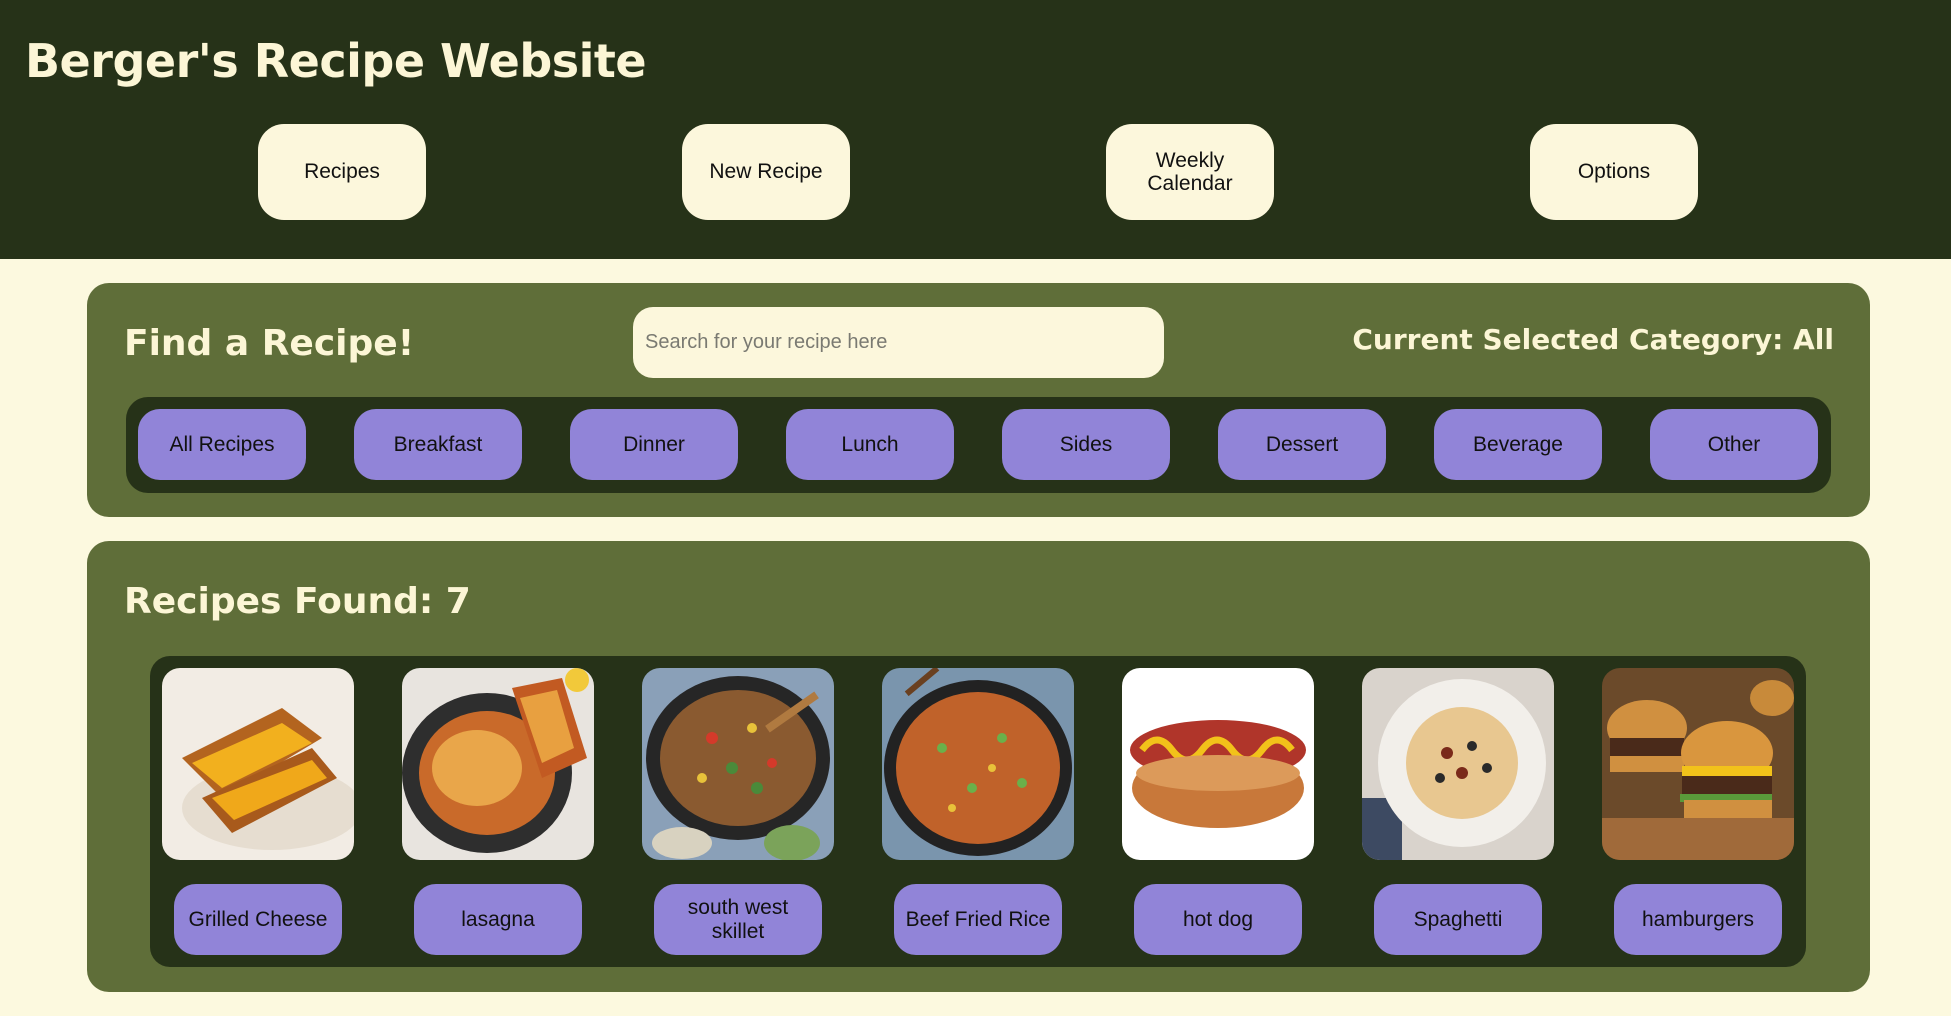 The height and width of the screenshot is (1016, 1951). What do you see at coordinates (1458, 919) in the screenshot?
I see `recipe-spaghetti-button: Spaghetti` at bounding box center [1458, 919].